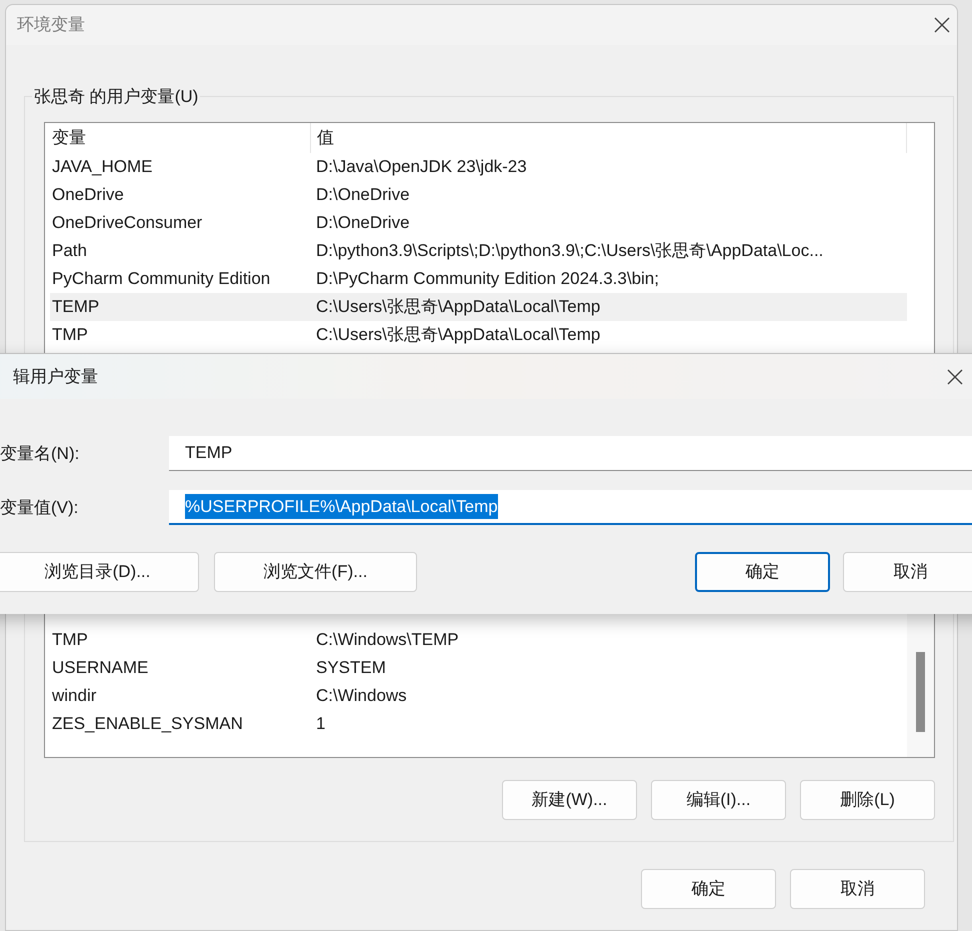  Describe the element at coordinates (867, 800) in the screenshot. I see `dialog-button: 删除(L)` at that location.